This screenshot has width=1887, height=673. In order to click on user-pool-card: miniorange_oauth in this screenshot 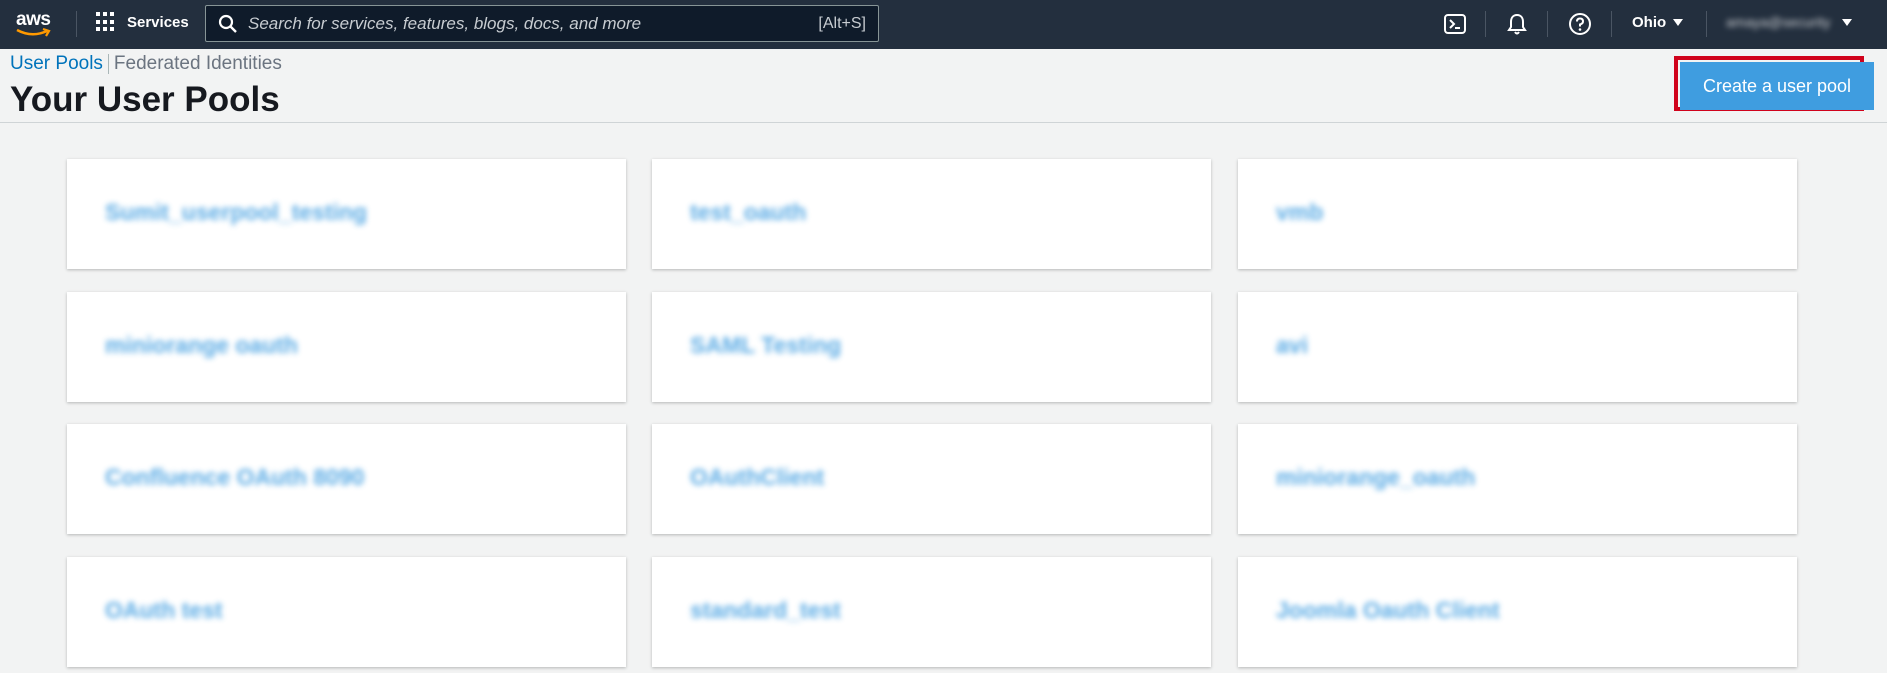, I will do `click(1517, 479)`.